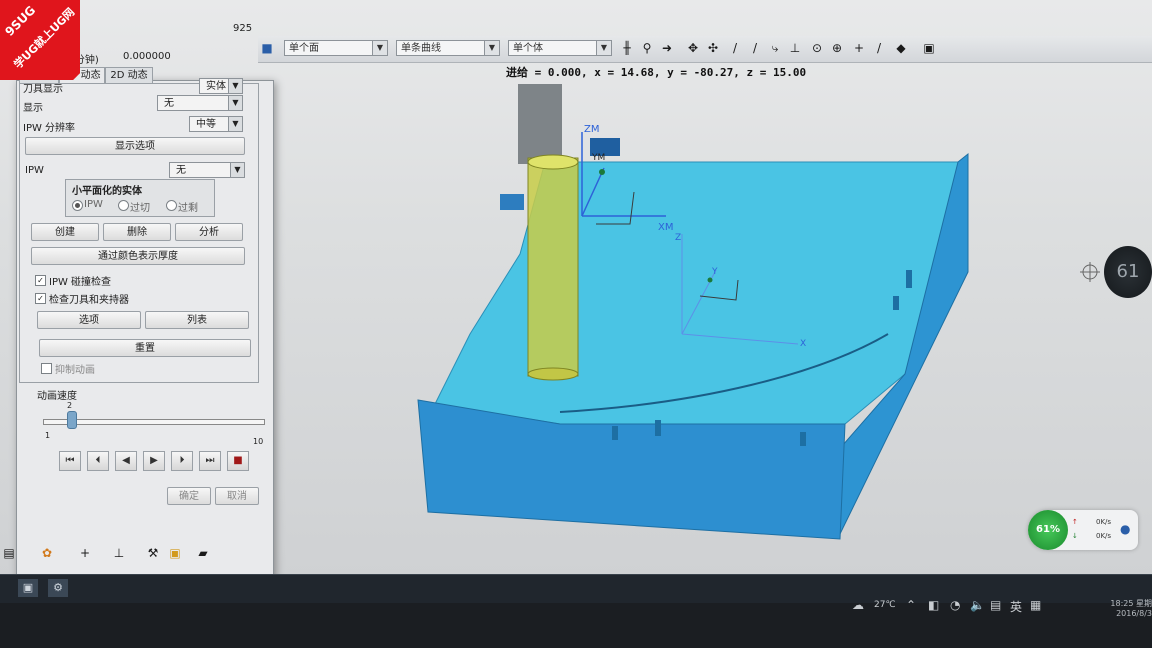 The width and height of the screenshot is (1152, 648). I want to click on arc-icon: ⤷, so click(775, 48).